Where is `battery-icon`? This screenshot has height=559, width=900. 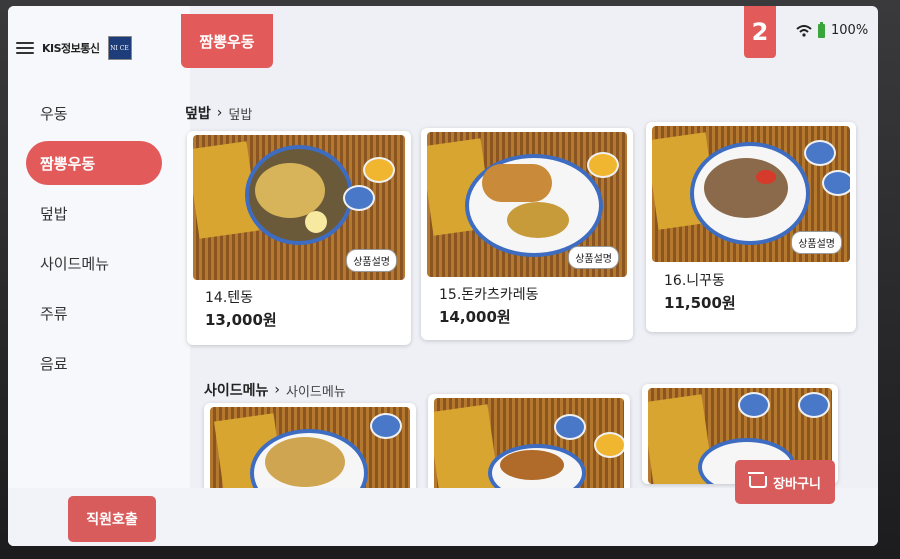 battery-icon is located at coordinates (821, 29).